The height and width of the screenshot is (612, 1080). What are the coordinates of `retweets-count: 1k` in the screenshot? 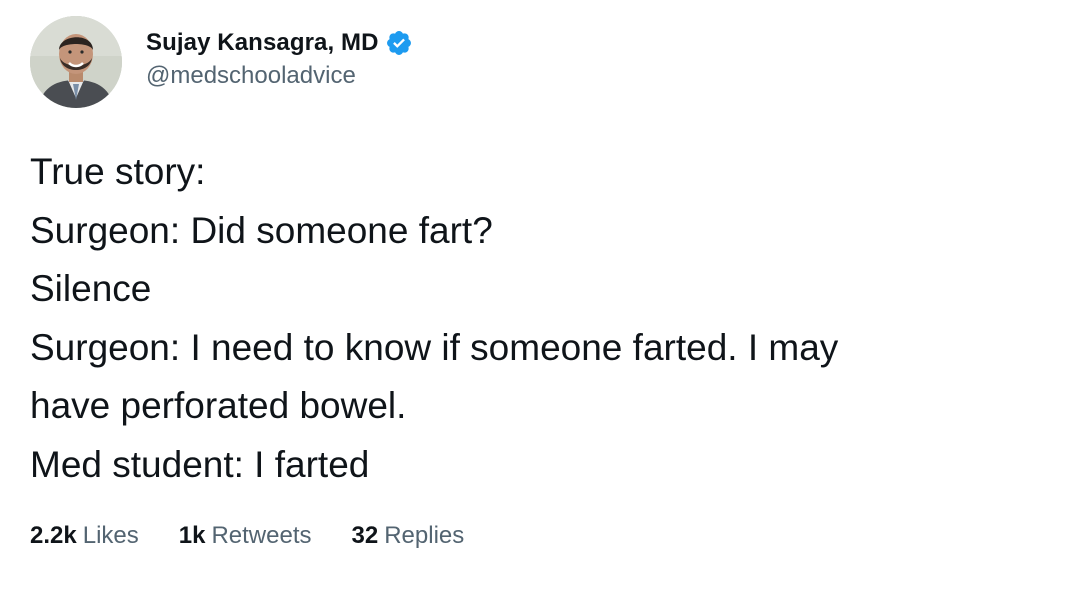 It's located at (192, 535).